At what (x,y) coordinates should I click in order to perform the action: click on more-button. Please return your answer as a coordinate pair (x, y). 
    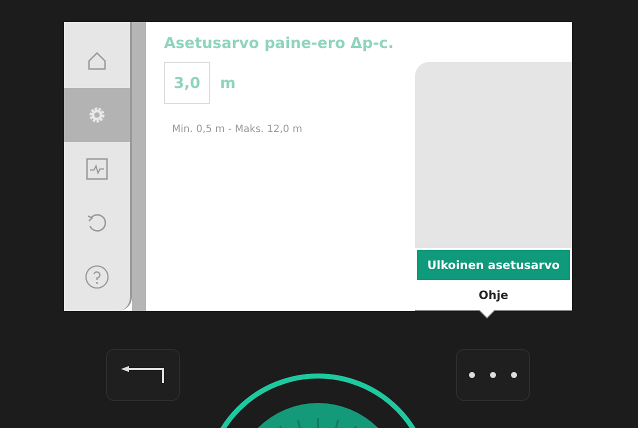
    Looking at the image, I should click on (493, 375).